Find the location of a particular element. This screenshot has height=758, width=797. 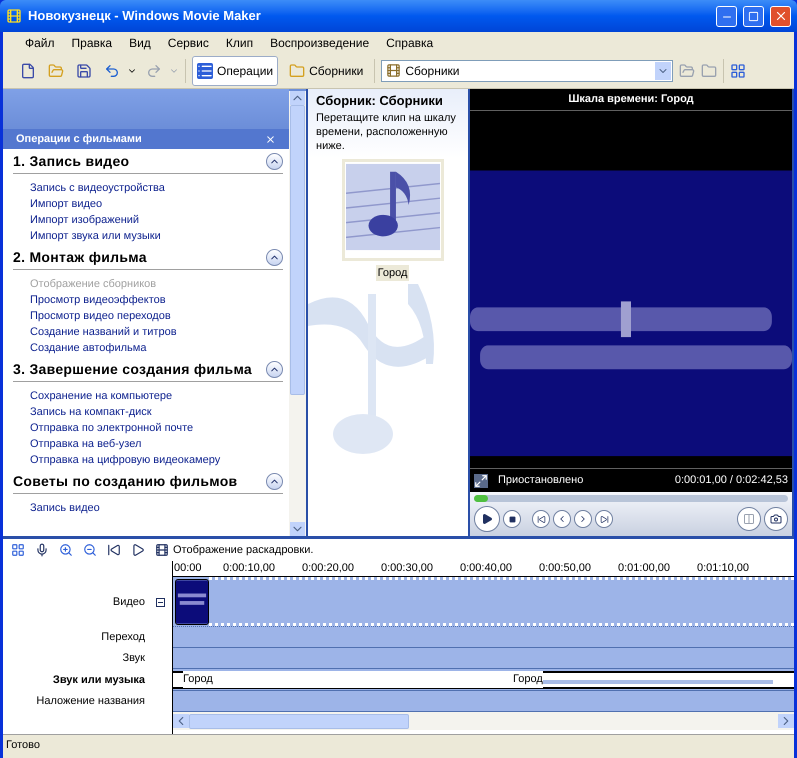

storyboard-toggle: Отображение раскадровки. is located at coordinates (234, 550).